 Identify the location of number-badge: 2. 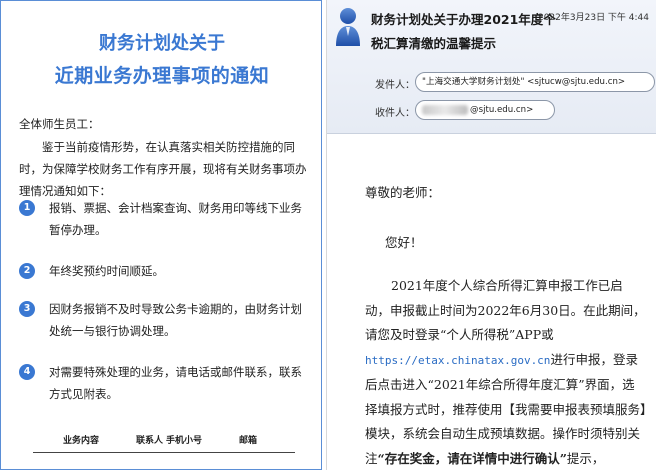
(27, 271).